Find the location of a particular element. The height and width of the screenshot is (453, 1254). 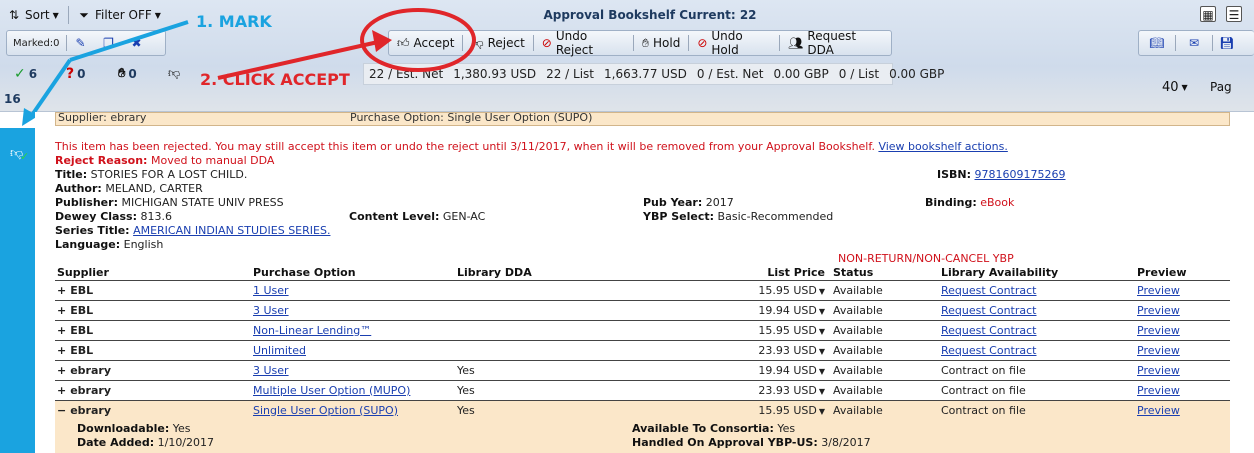

series-link: AMERICAN INDIAN STUDIES SERIES. is located at coordinates (231, 230).